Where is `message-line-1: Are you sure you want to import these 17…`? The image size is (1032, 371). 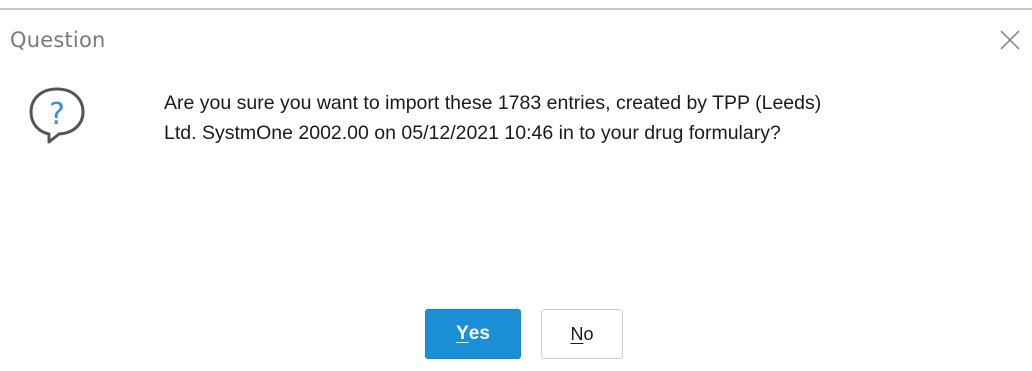
message-line-1: Are you sure you want to import these 17… is located at coordinates (493, 103).